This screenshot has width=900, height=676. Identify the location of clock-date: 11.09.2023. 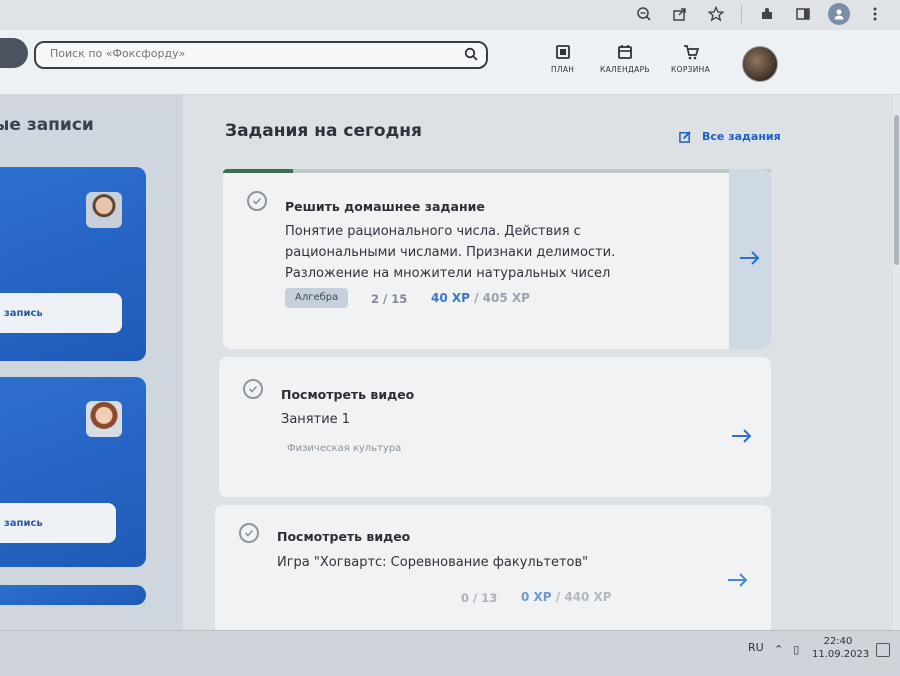
(841, 654).